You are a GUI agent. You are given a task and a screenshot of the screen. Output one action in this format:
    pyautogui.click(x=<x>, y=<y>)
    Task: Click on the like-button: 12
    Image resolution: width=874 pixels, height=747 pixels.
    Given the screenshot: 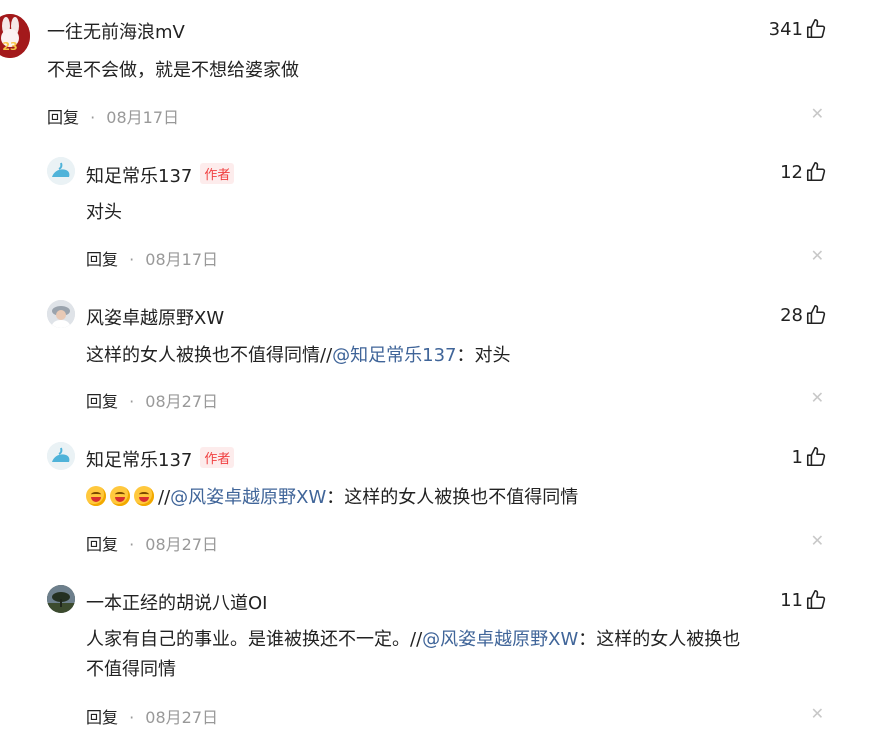 What is the action you would take?
    pyautogui.click(x=803, y=172)
    